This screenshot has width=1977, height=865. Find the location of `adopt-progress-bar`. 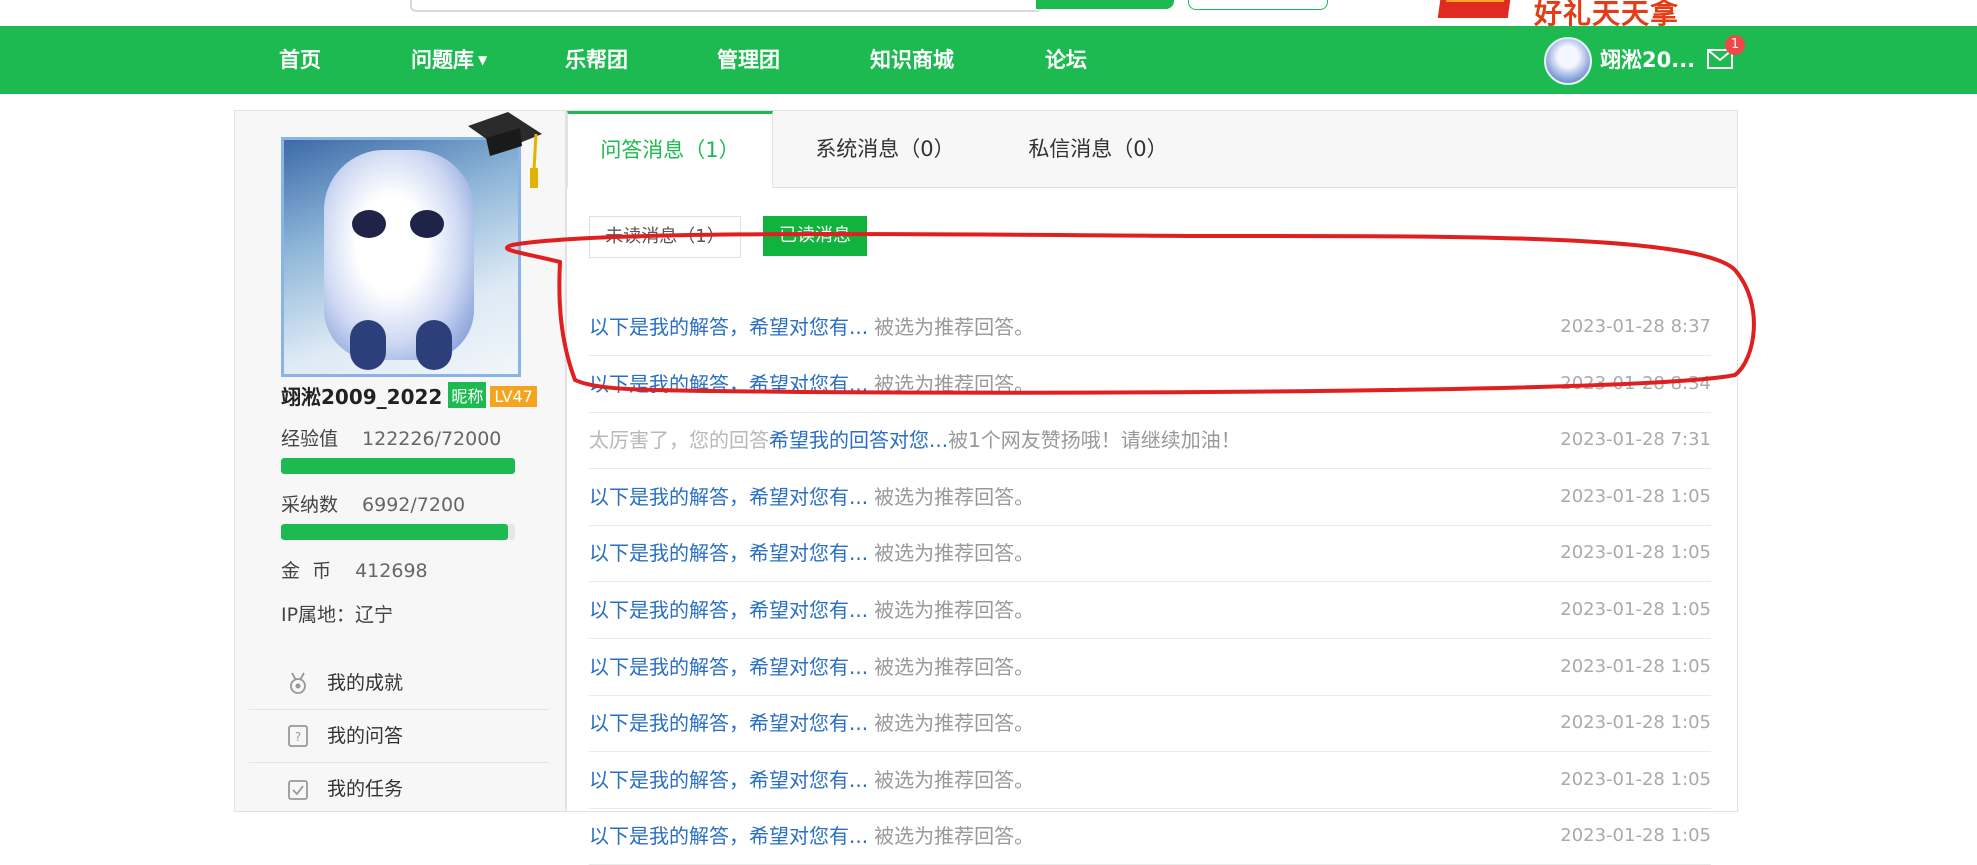

adopt-progress-bar is located at coordinates (398, 532).